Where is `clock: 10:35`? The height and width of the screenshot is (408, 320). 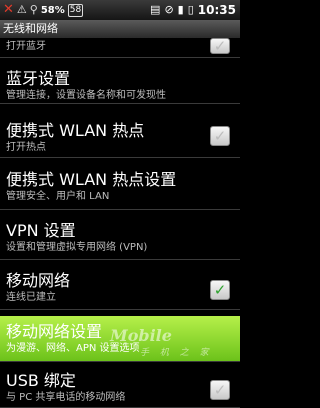
clock: 10:35 is located at coordinates (216, 10).